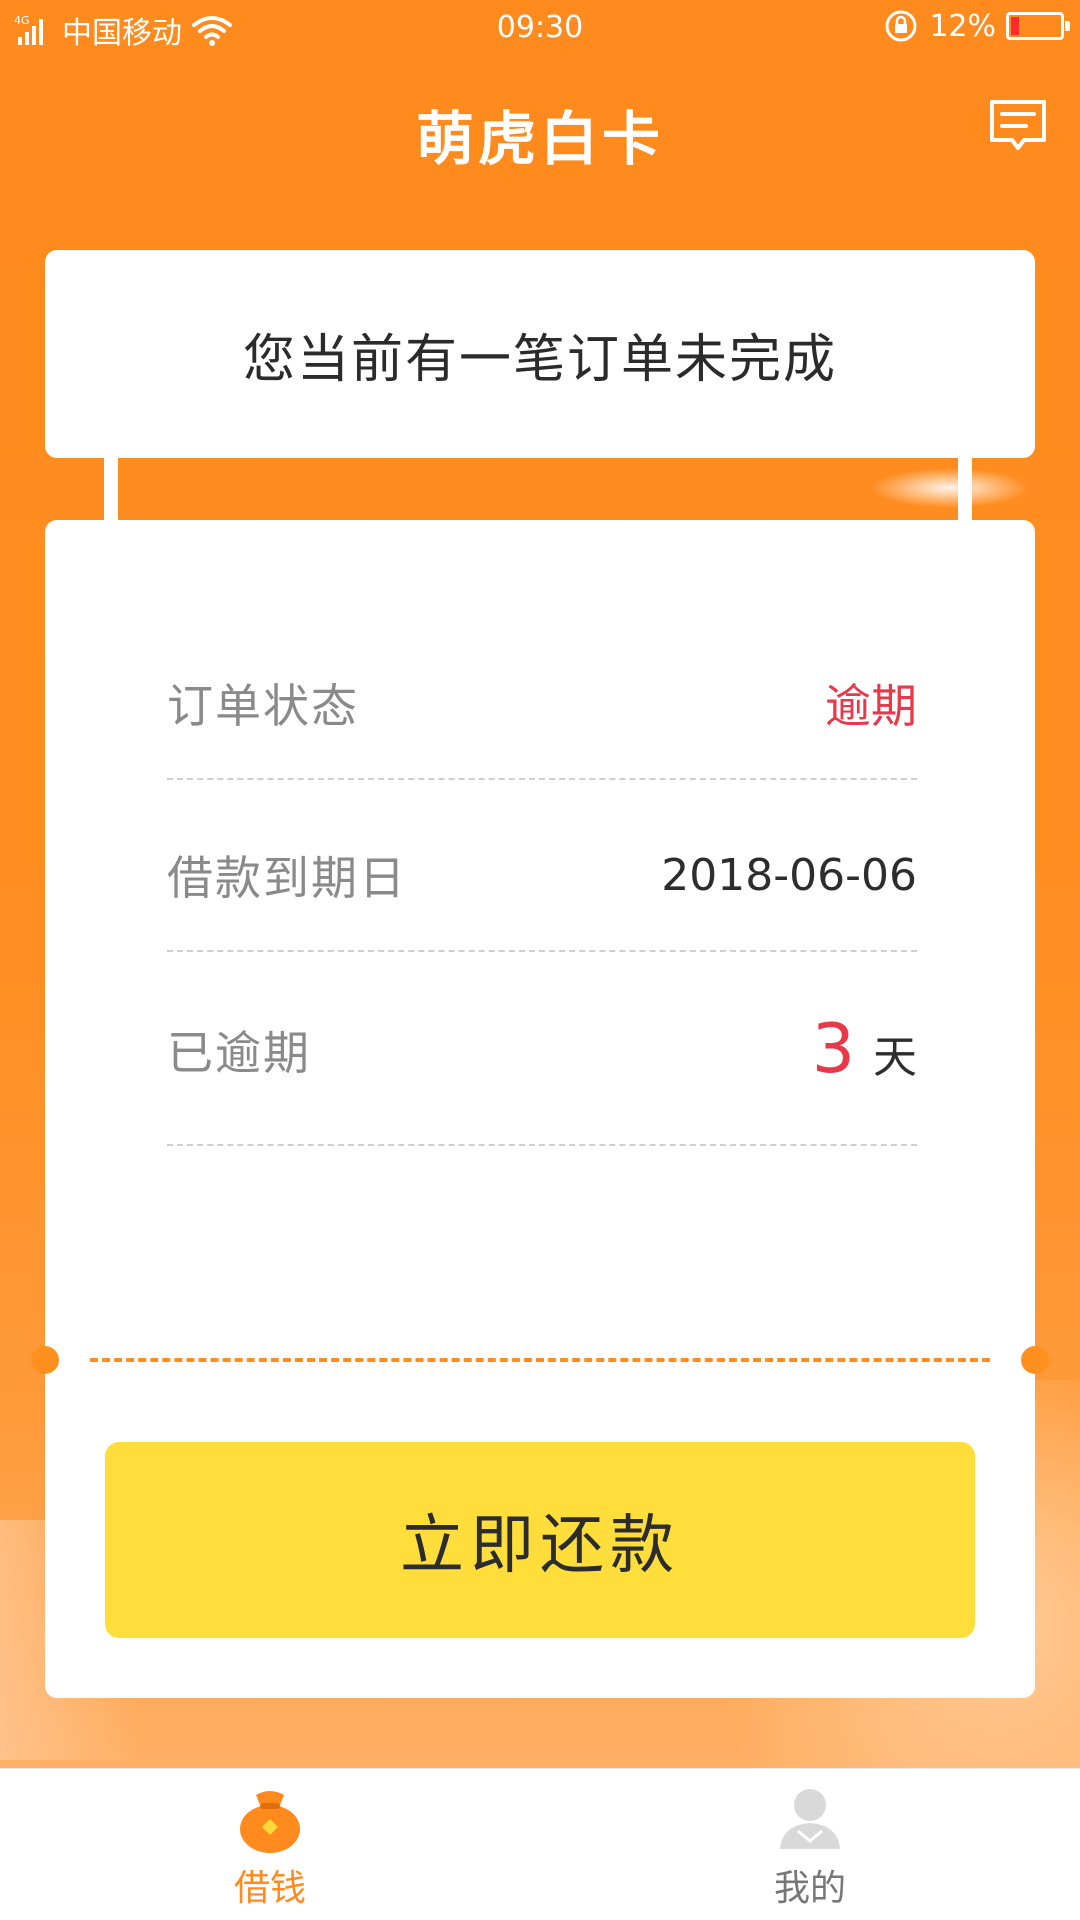 This screenshot has height=1920, width=1080. What do you see at coordinates (962, 26) in the screenshot?
I see `battery-percent: 12%` at bounding box center [962, 26].